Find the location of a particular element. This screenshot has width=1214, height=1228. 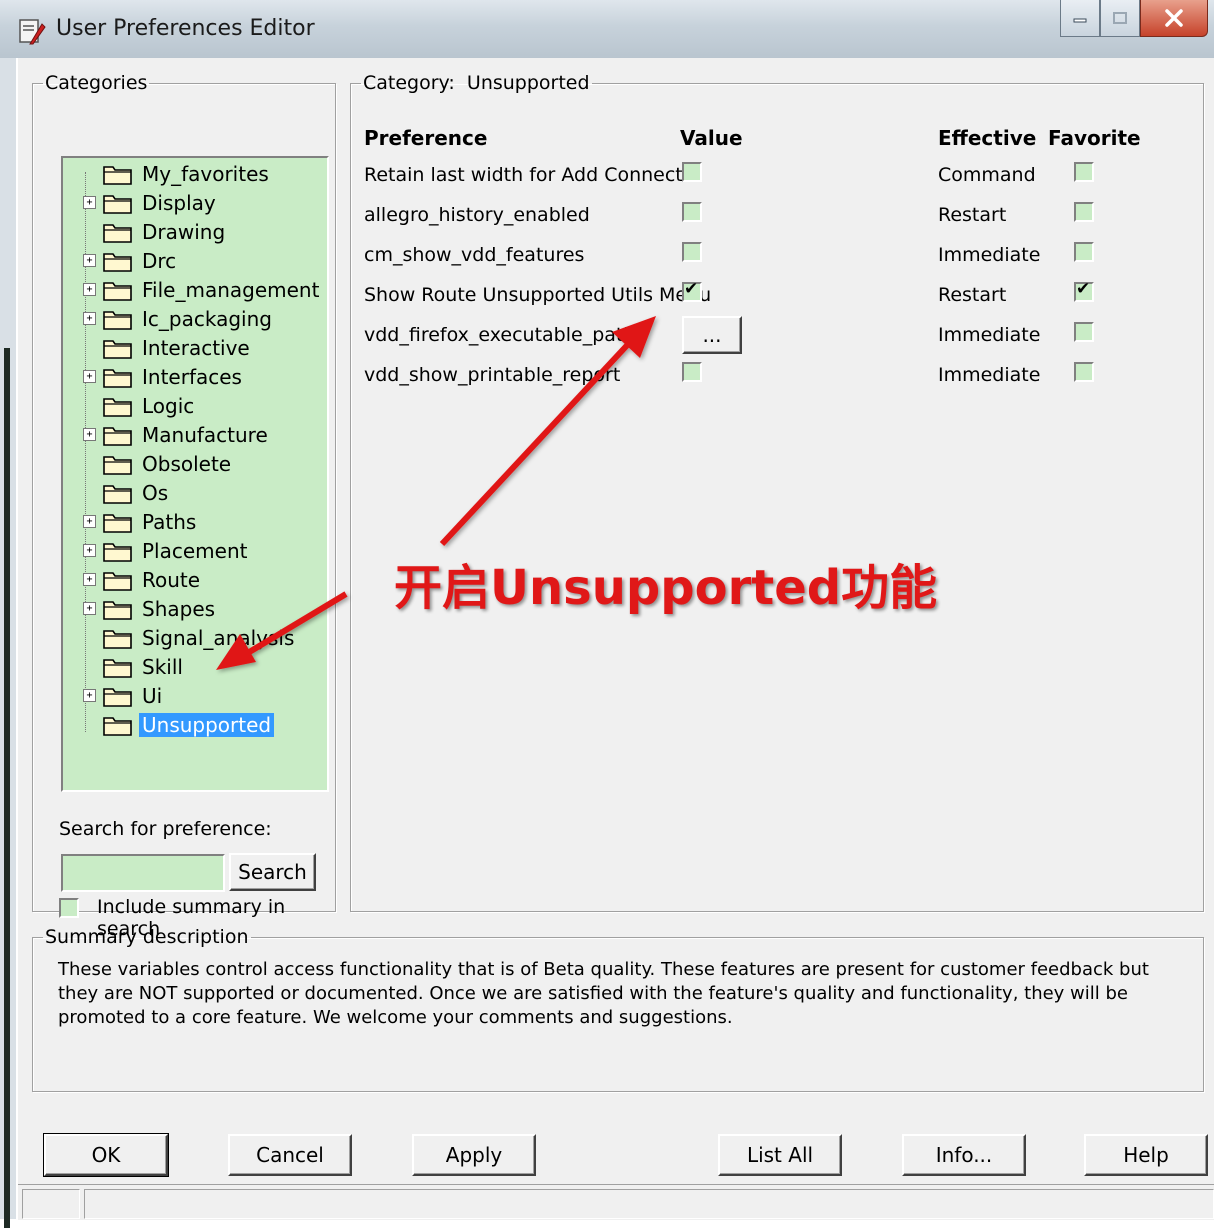

help-button: Help is located at coordinates (1146, 1155).